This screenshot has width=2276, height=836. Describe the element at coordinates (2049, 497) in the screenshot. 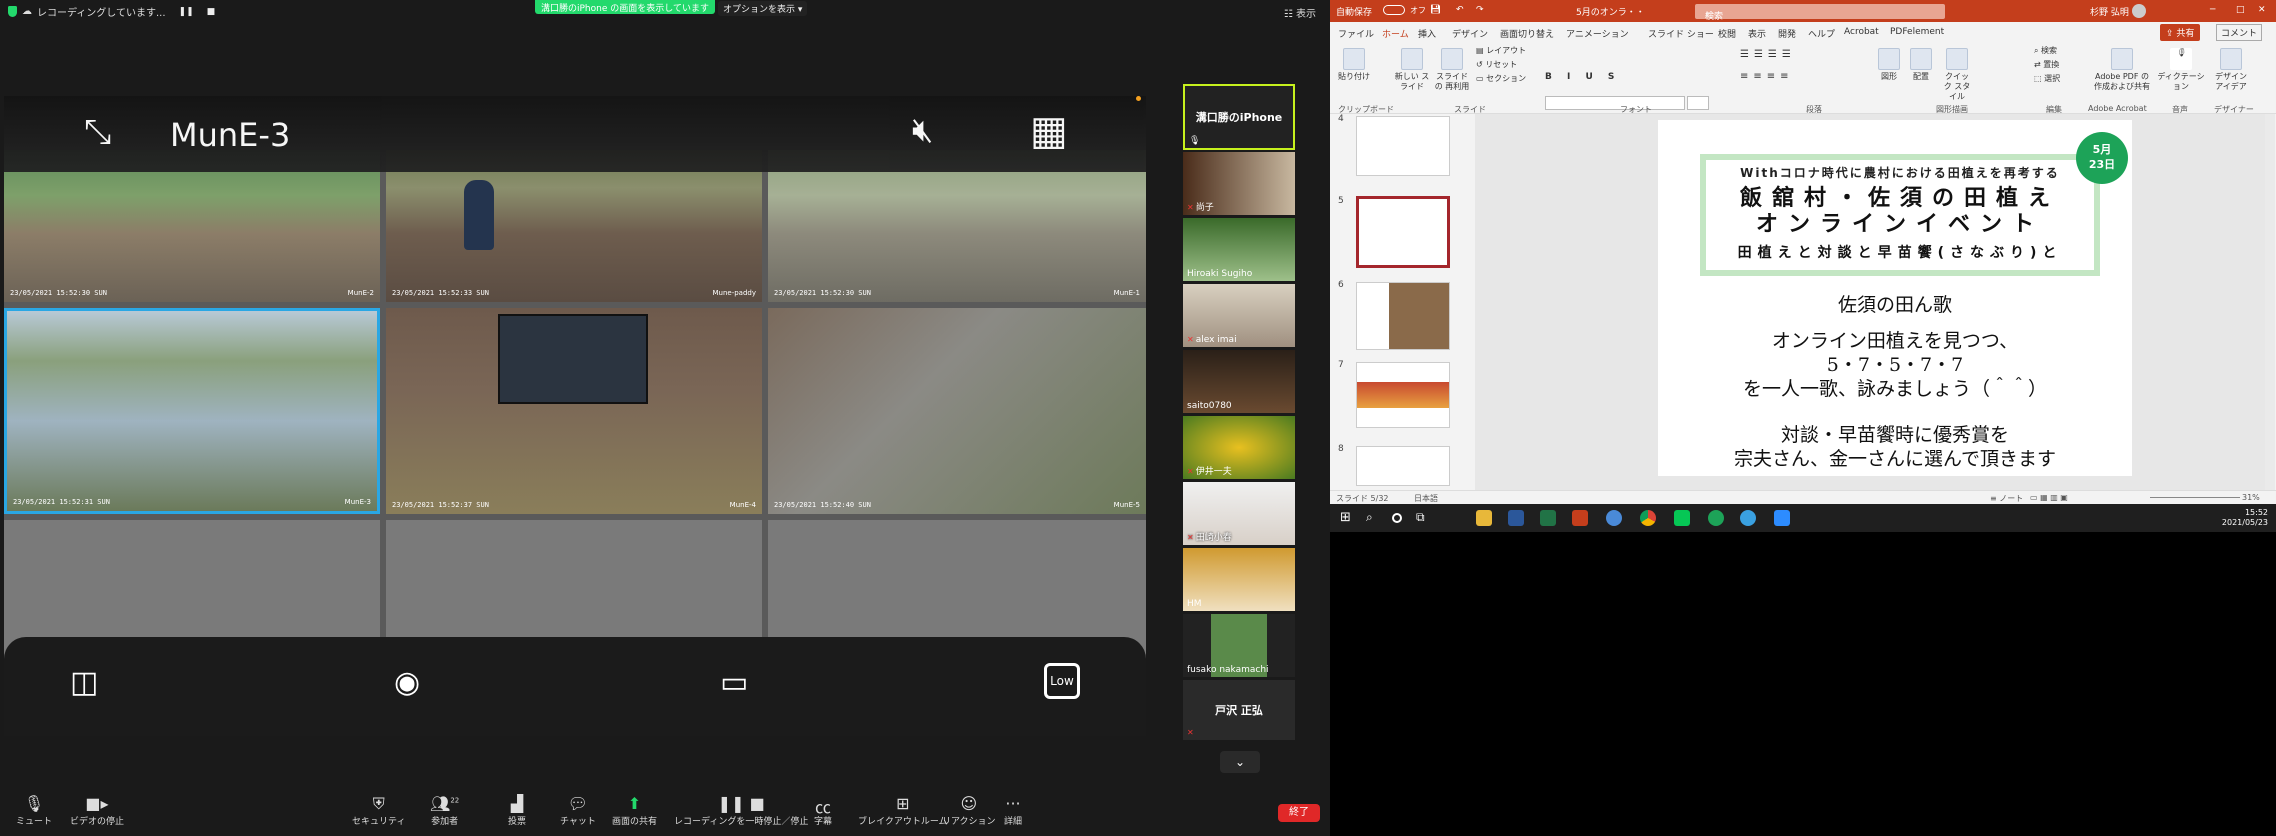

I see `view-buttons: ▭ ▦ ▥ ▣` at that location.